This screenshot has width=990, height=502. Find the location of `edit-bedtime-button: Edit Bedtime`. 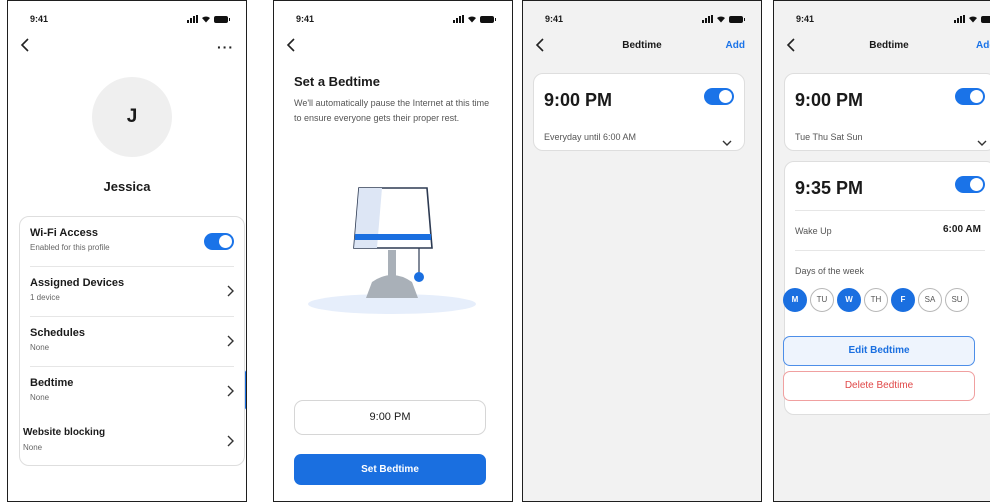

edit-bedtime-button: Edit Bedtime is located at coordinates (879, 351).